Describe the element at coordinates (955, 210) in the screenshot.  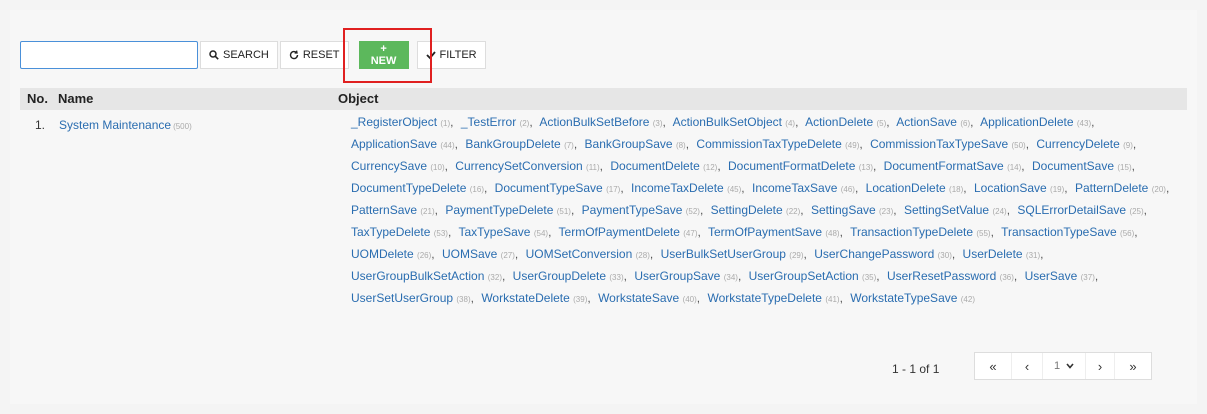
I see `object-link: SettingSetValue (24)` at that location.